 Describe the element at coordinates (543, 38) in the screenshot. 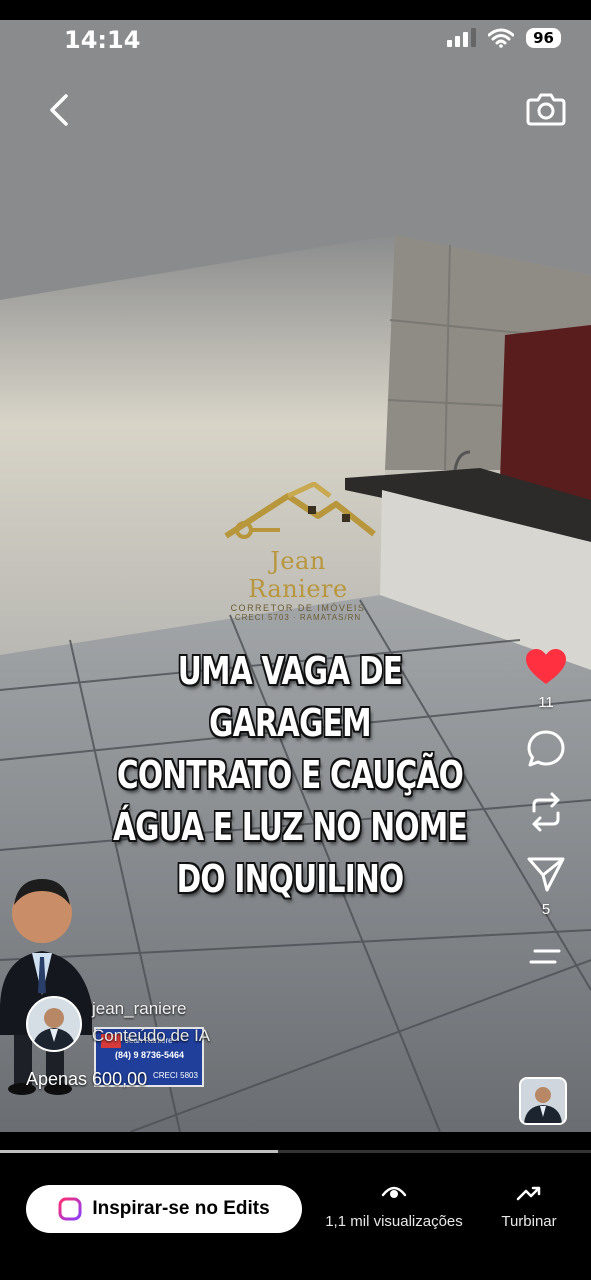

I see `battery-icon: 96` at that location.